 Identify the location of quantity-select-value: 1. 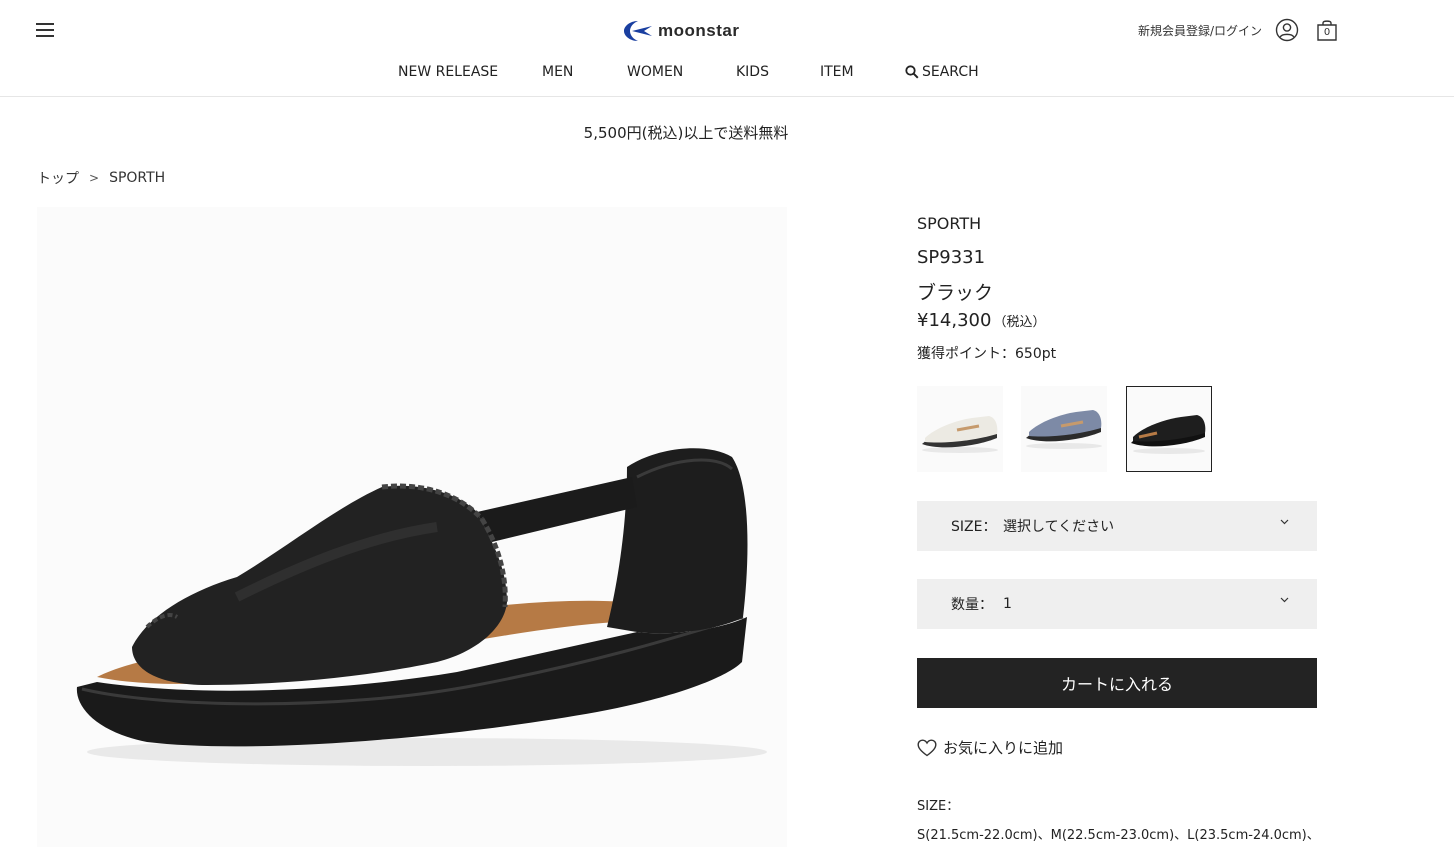
(1007, 604).